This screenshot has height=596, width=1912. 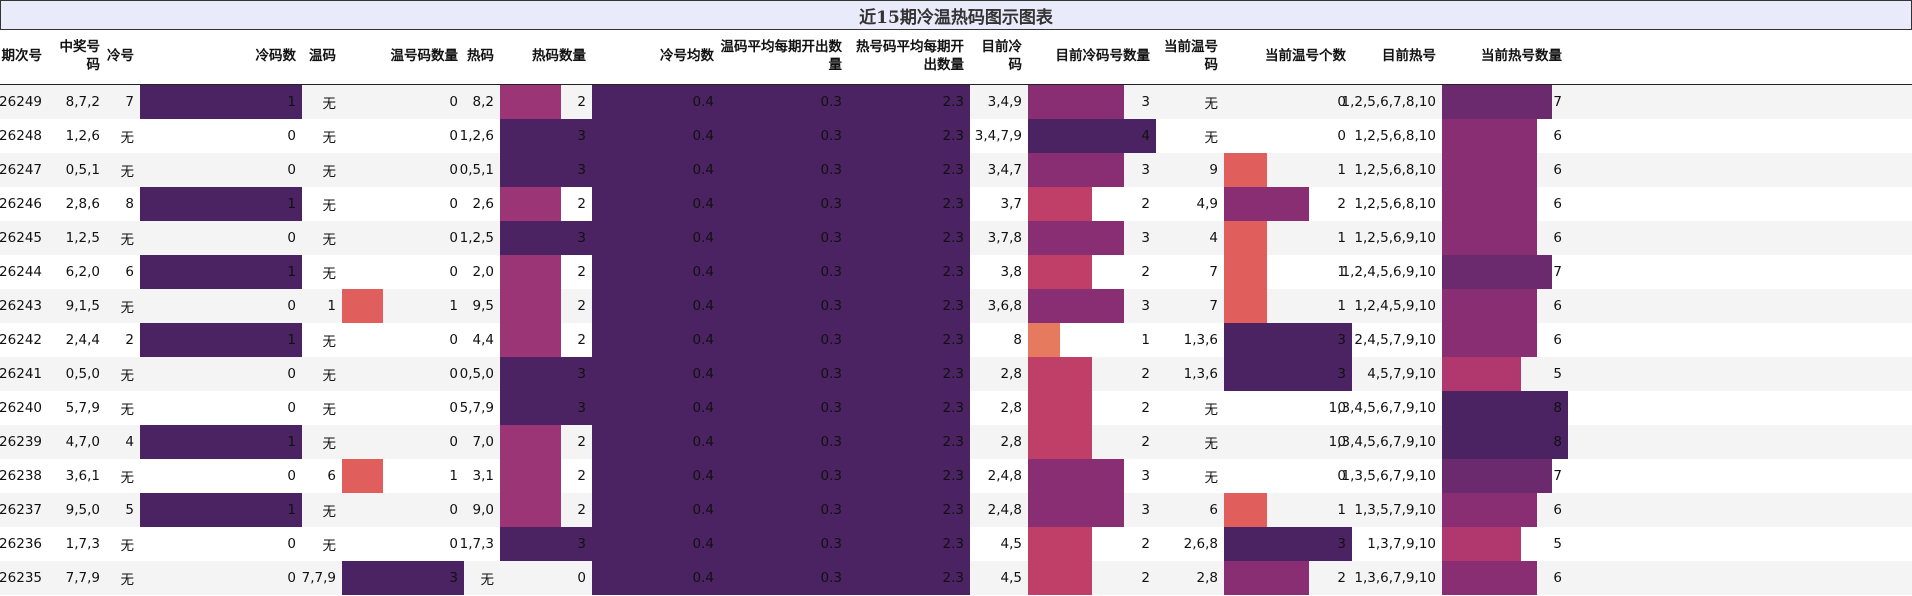 I want to click on cell-period: 26249, so click(x=21, y=102).